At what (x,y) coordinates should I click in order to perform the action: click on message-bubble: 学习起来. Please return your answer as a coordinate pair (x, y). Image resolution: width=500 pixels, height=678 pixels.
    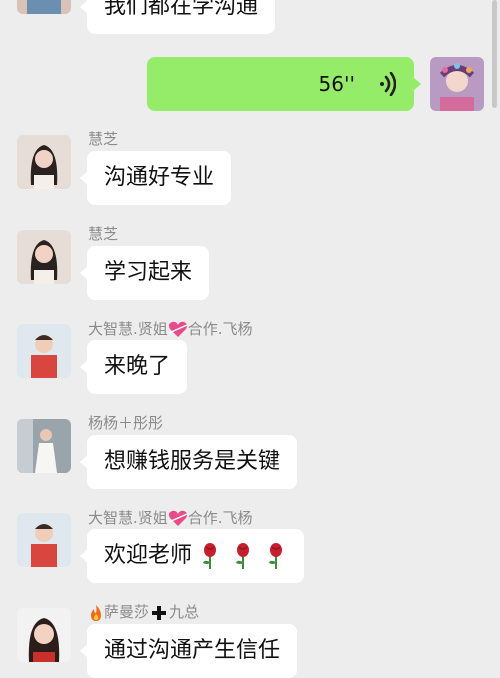
    Looking at the image, I should click on (144, 273).